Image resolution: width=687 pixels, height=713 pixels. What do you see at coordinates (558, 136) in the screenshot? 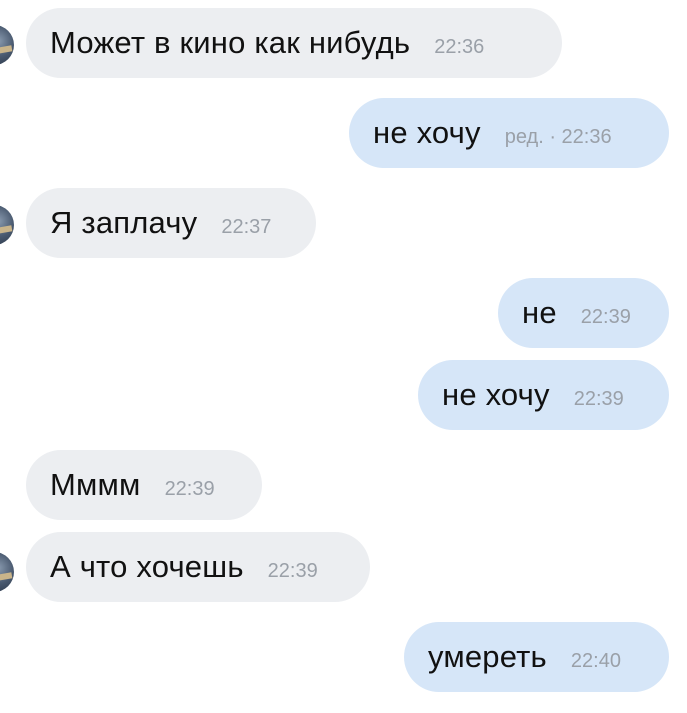
I see `message-time: ред. · 22:36` at bounding box center [558, 136].